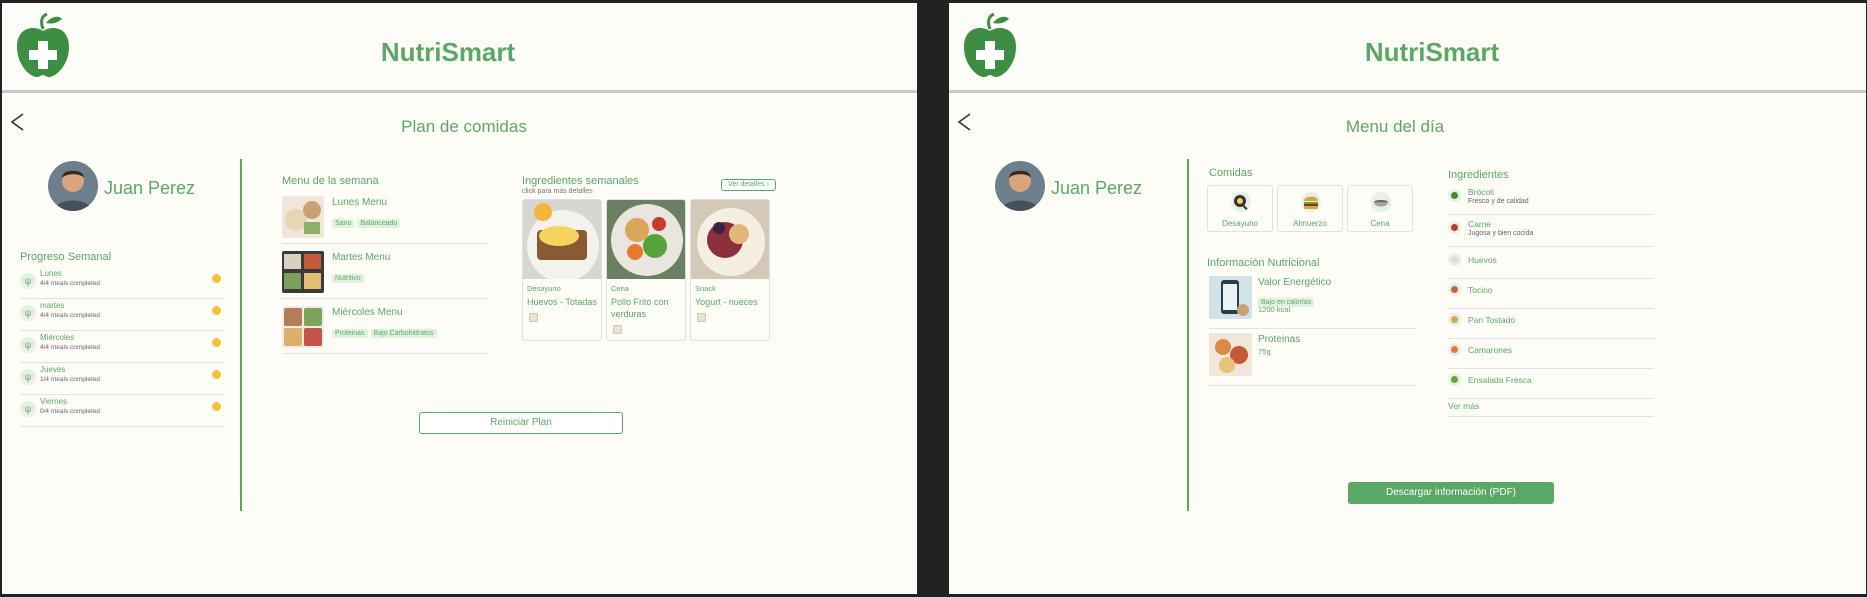 The image size is (1867, 597). What do you see at coordinates (1454, 319) in the screenshot?
I see `toast-icon` at bounding box center [1454, 319].